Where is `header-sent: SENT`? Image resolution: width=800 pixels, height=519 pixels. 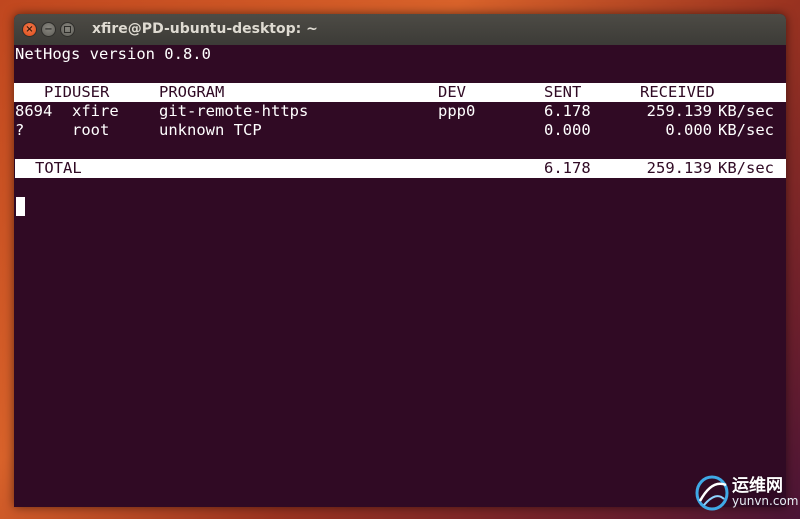 header-sent: SENT is located at coordinates (563, 92).